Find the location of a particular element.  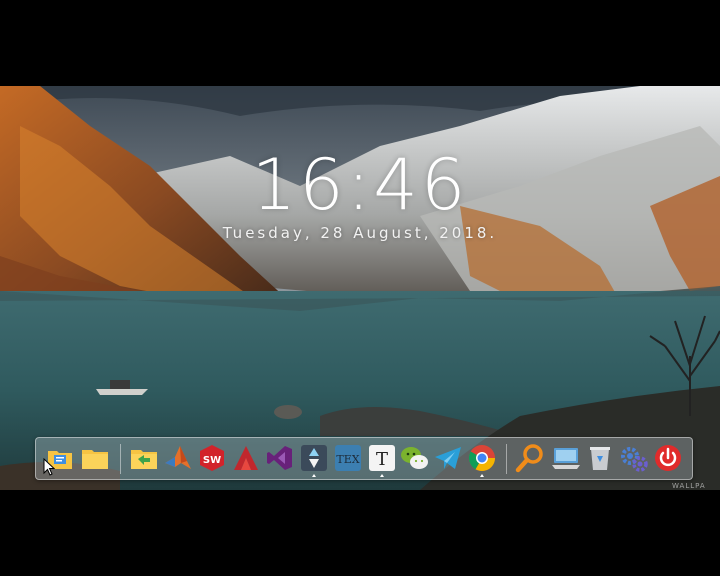

visual-studio-icon is located at coordinates (280, 458).